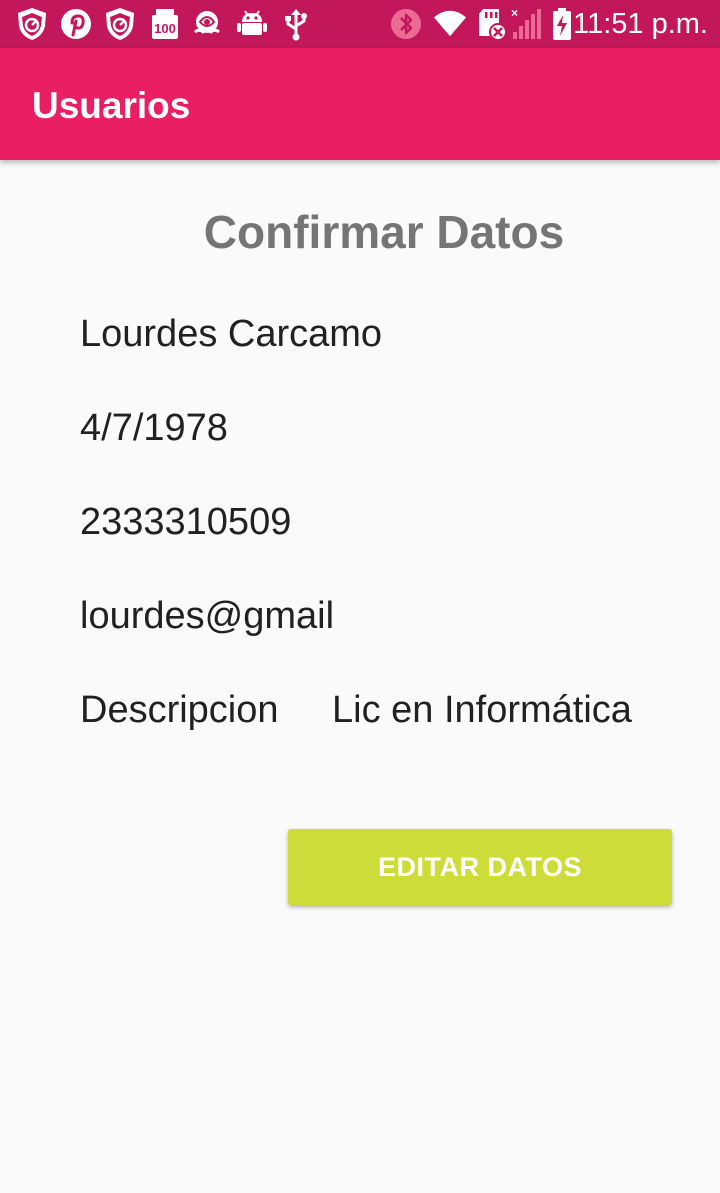 This screenshot has width=720, height=1193. What do you see at coordinates (179, 710) in the screenshot?
I see `description-label: Descripcion` at bounding box center [179, 710].